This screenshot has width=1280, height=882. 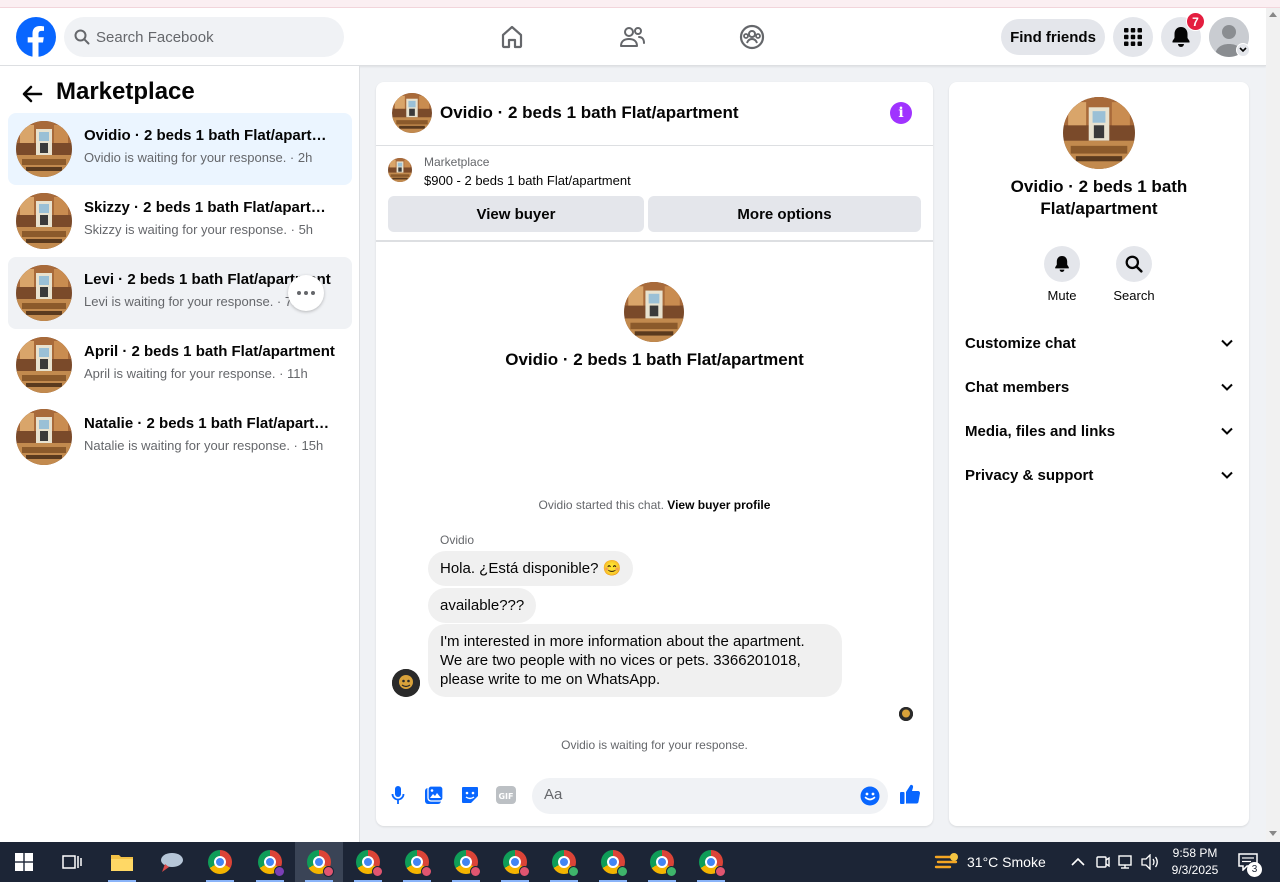 I want to click on chat-title: Ovidio · 2 beds 1 bath Flat/apartment, so click(x=589, y=113).